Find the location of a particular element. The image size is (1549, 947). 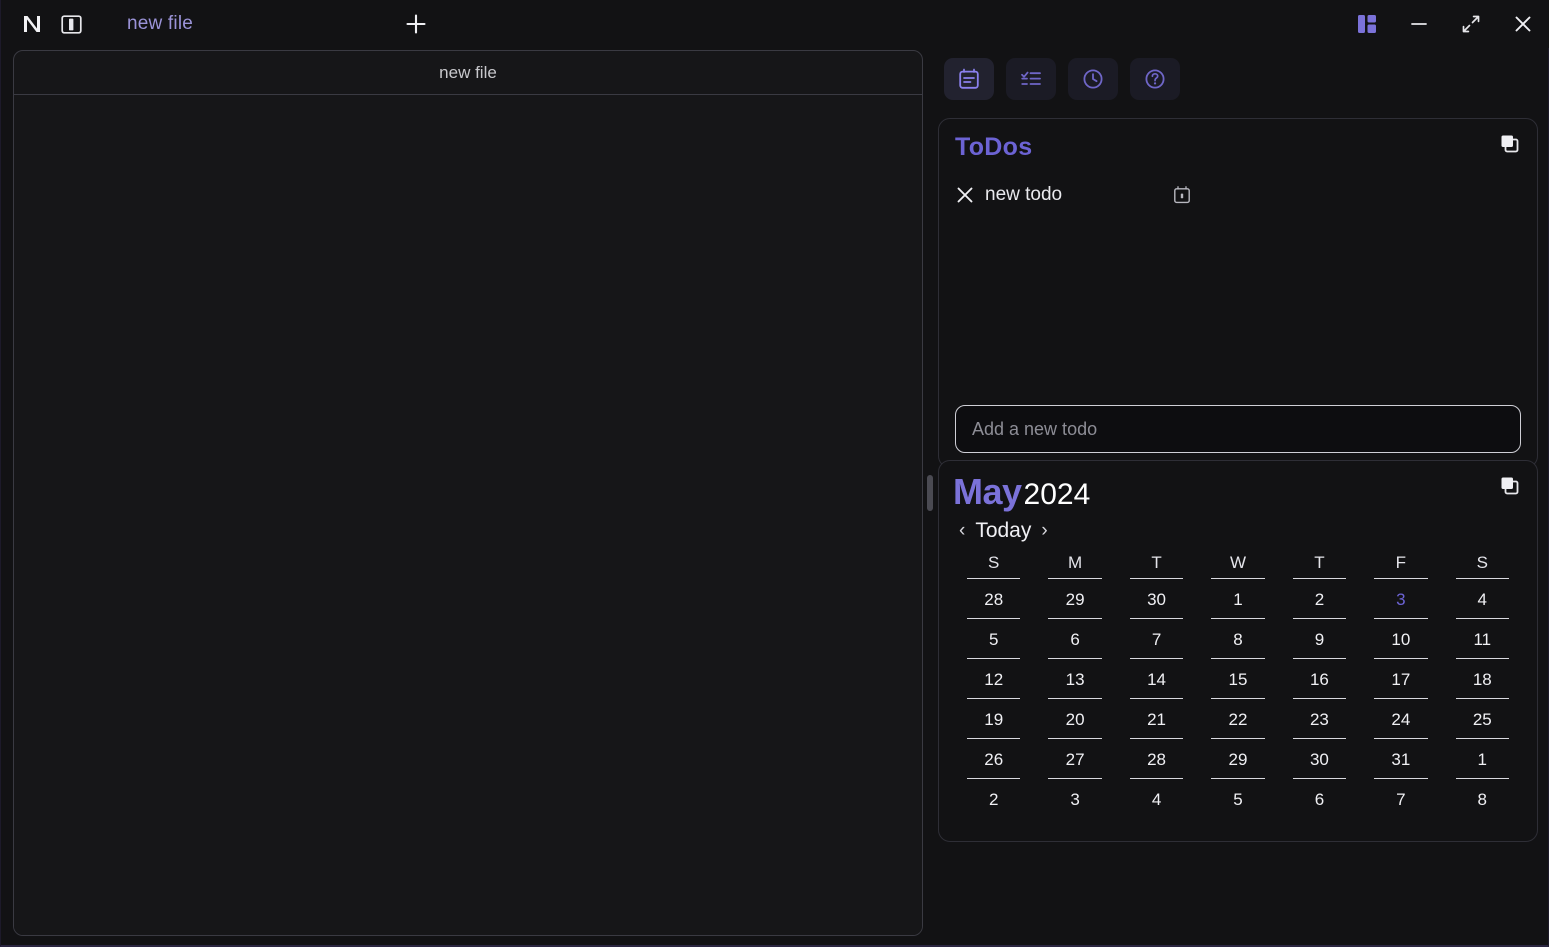

calendar-day-cell: 26 is located at coordinates (994, 759).